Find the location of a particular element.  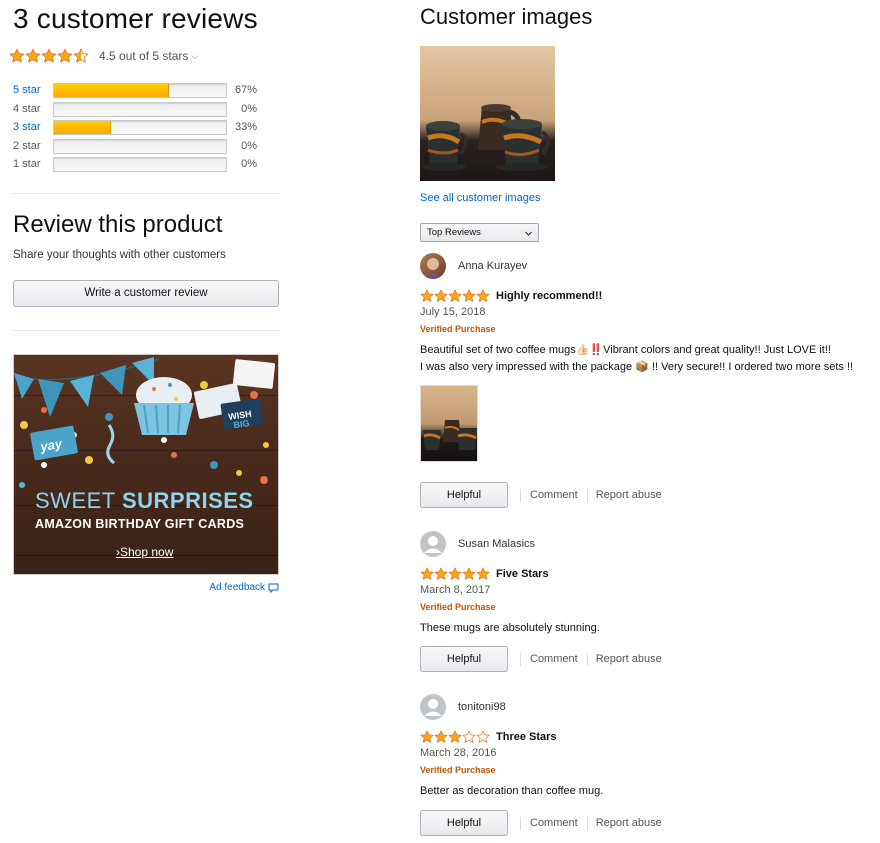

review-title: Highly recommend!! is located at coordinates (549, 296).